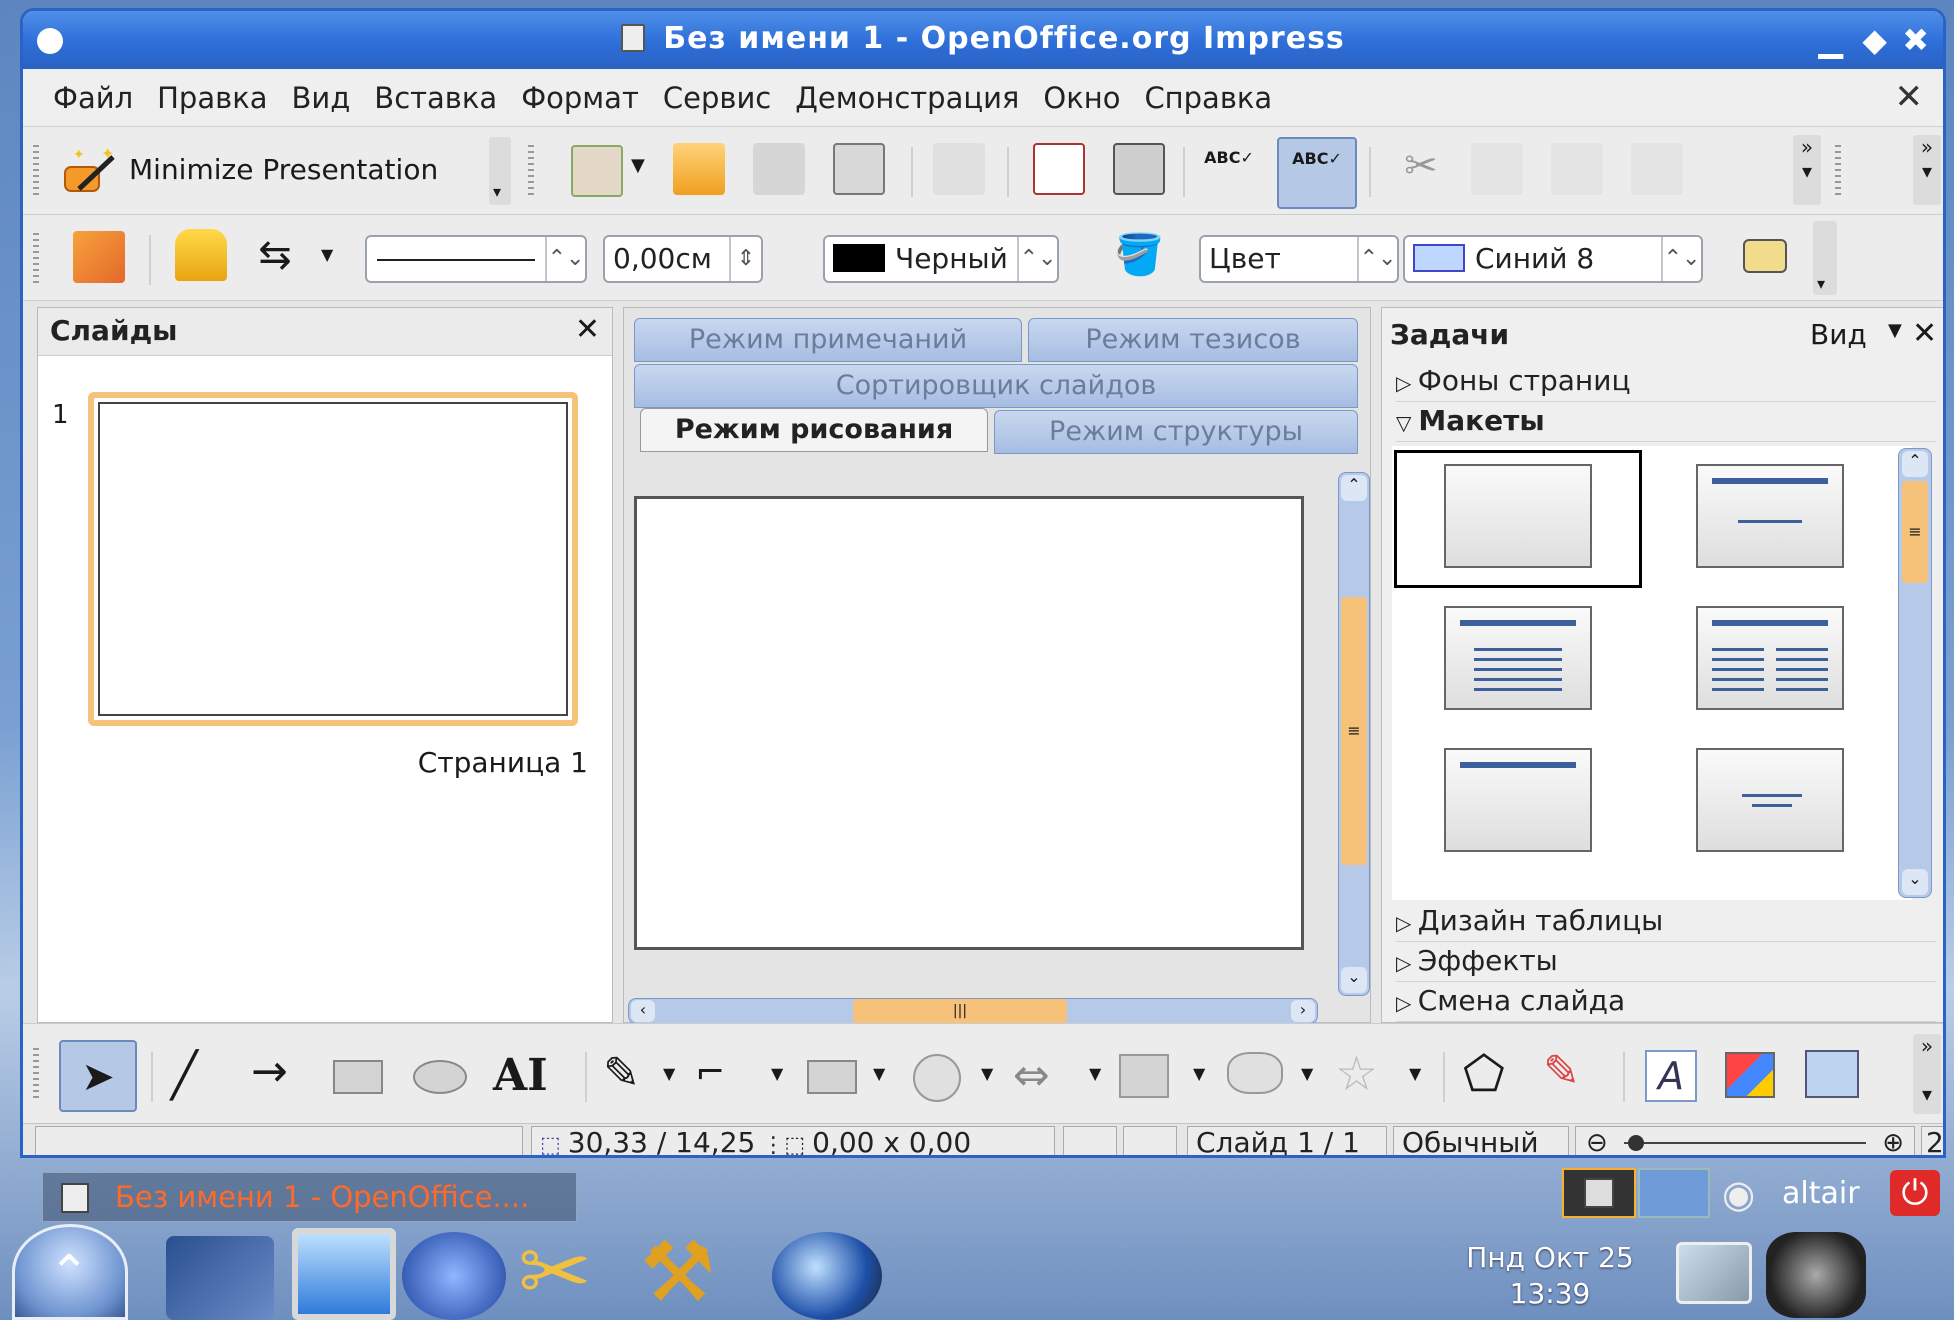 Image resolution: width=1954 pixels, height=1320 pixels. What do you see at coordinates (832, 1077) in the screenshot?
I see `basic-shapes-icon` at bounding box center [832, 1077].